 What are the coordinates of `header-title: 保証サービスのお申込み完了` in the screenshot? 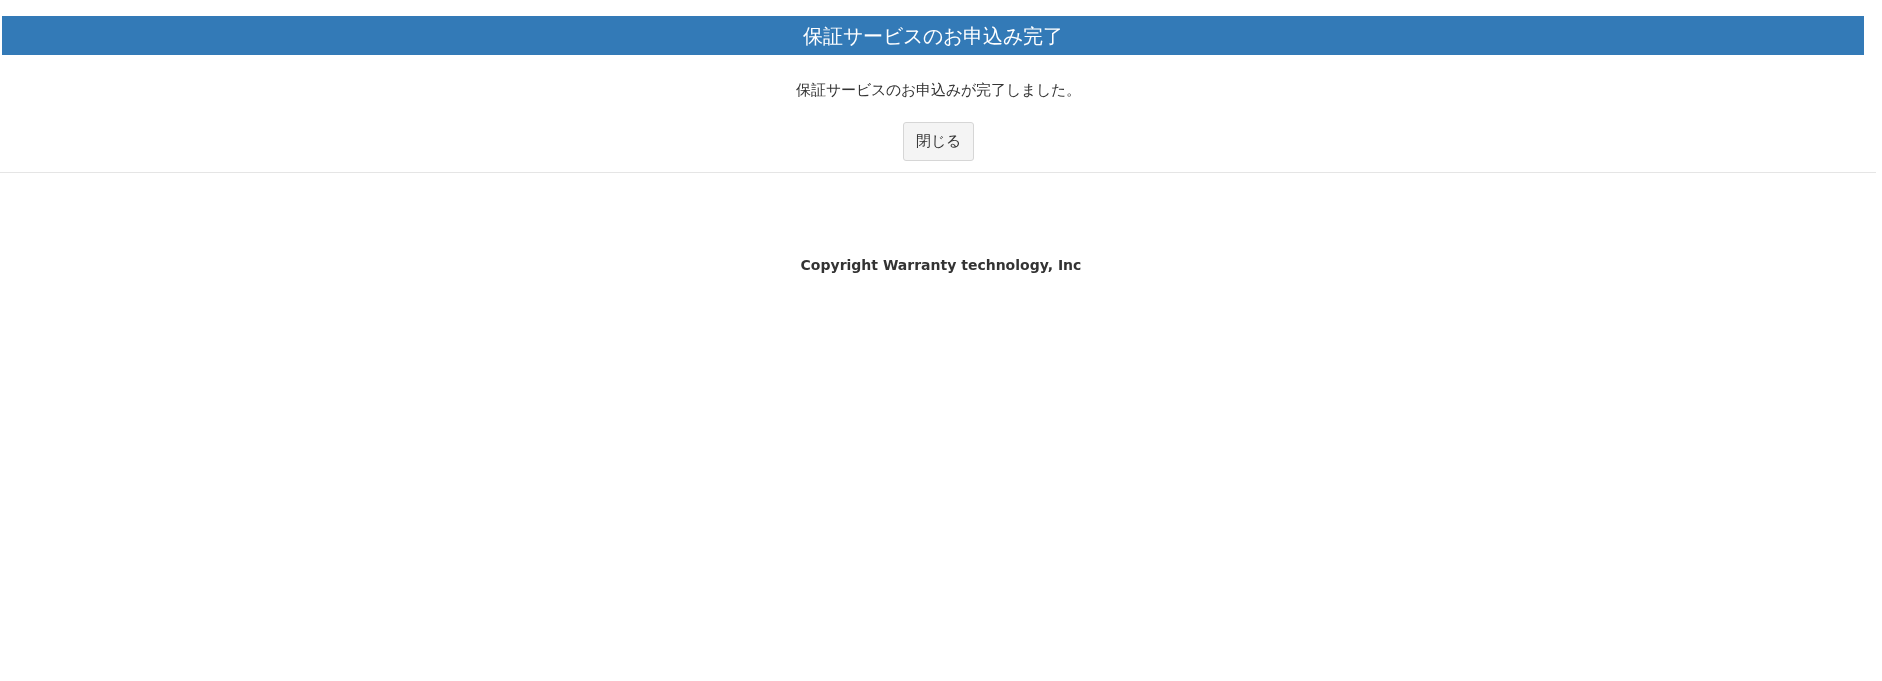 It's located at (933, 36).